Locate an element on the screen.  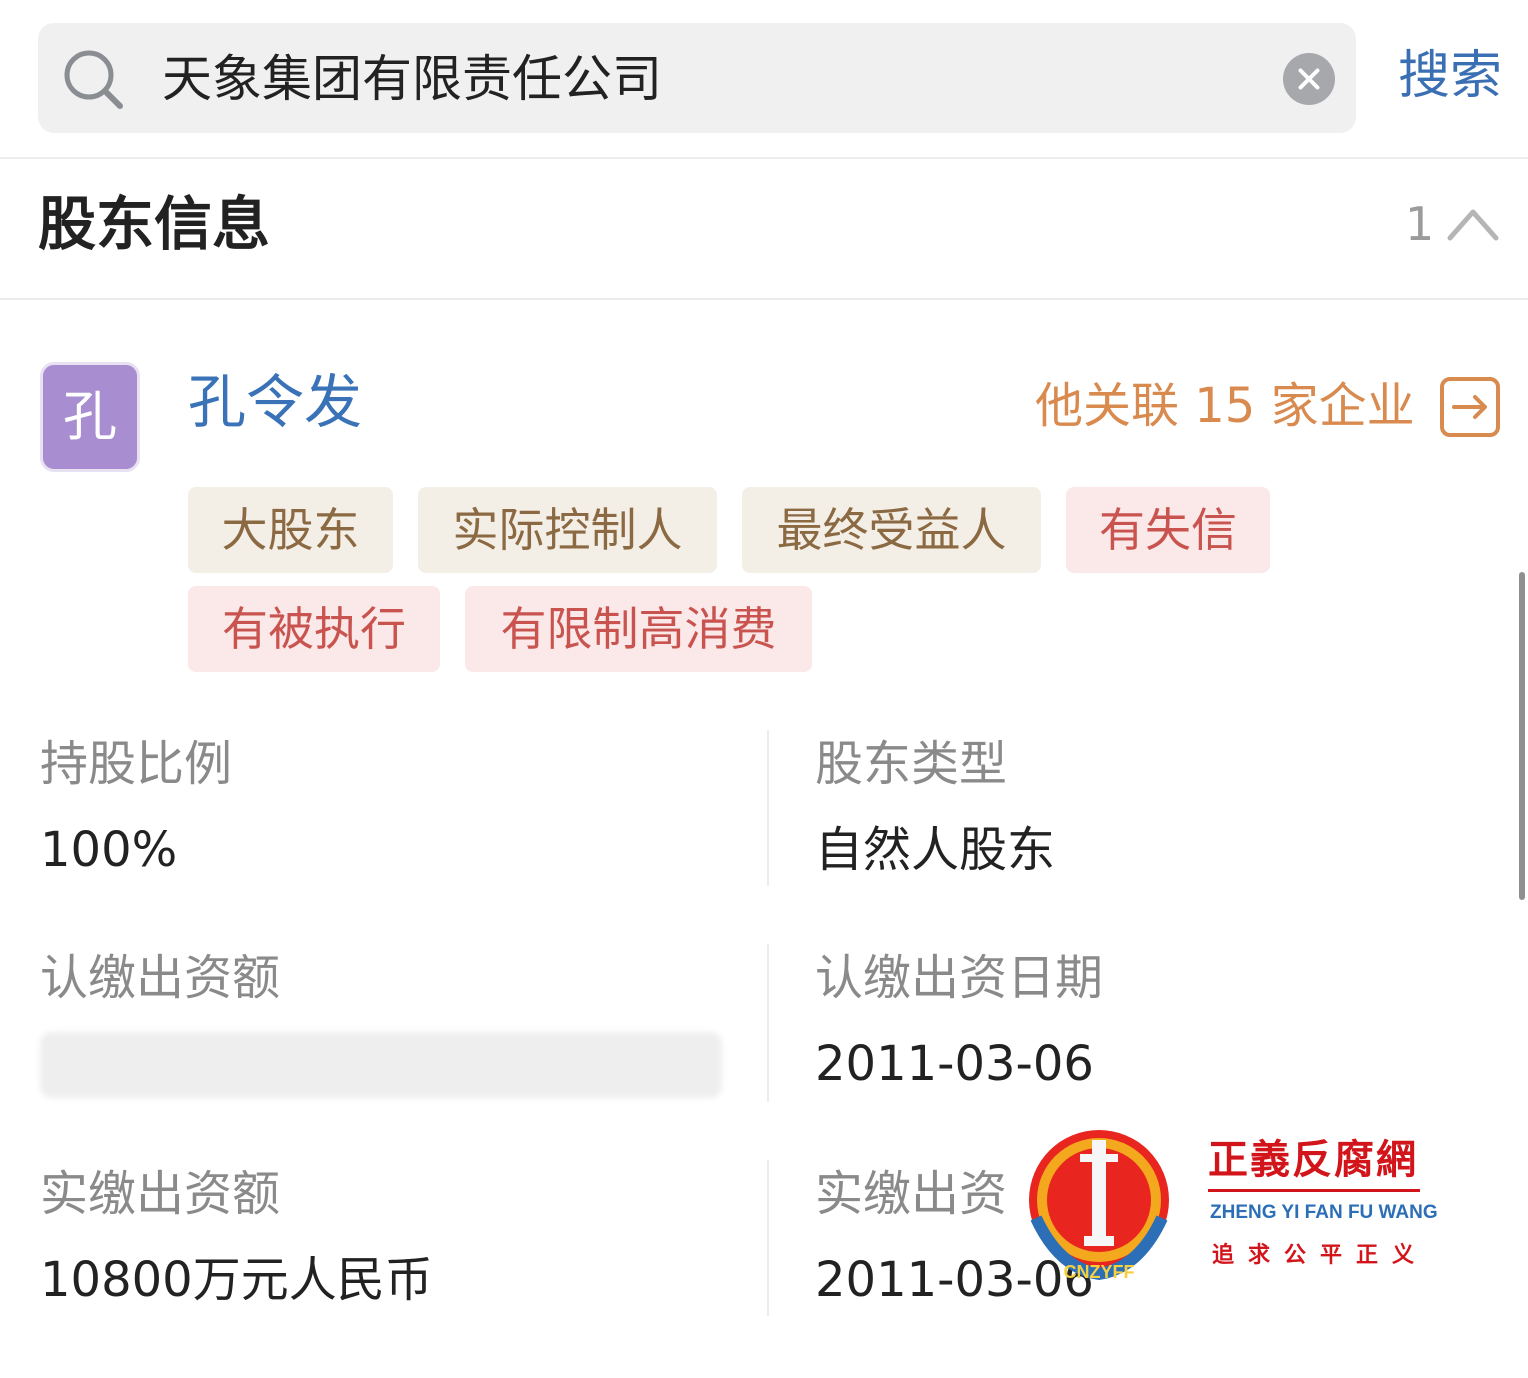
clear-icon is located at coordinates (1309, 79).